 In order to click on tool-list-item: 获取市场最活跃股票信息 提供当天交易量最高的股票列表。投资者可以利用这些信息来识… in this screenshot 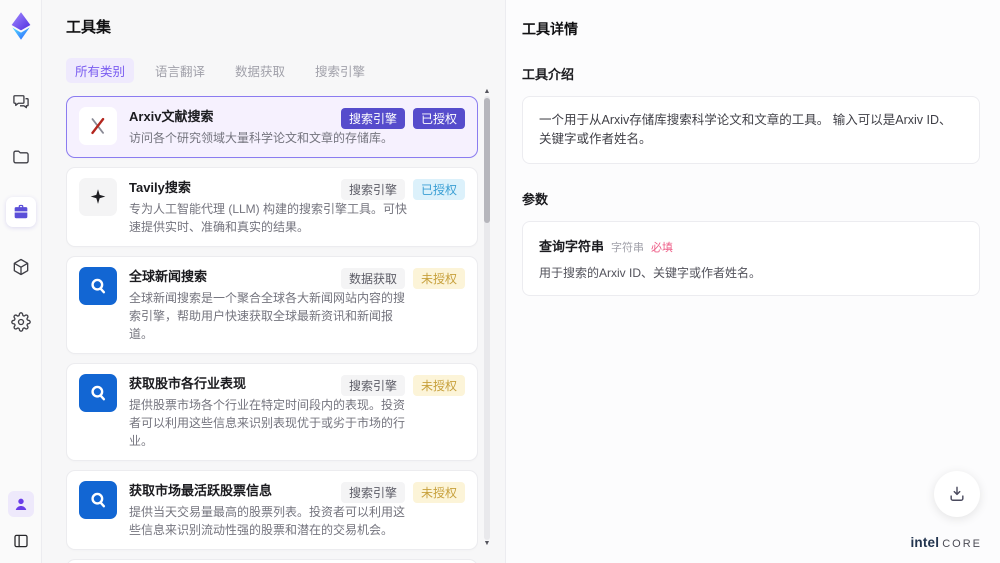, I will do `click(272, 510)`.